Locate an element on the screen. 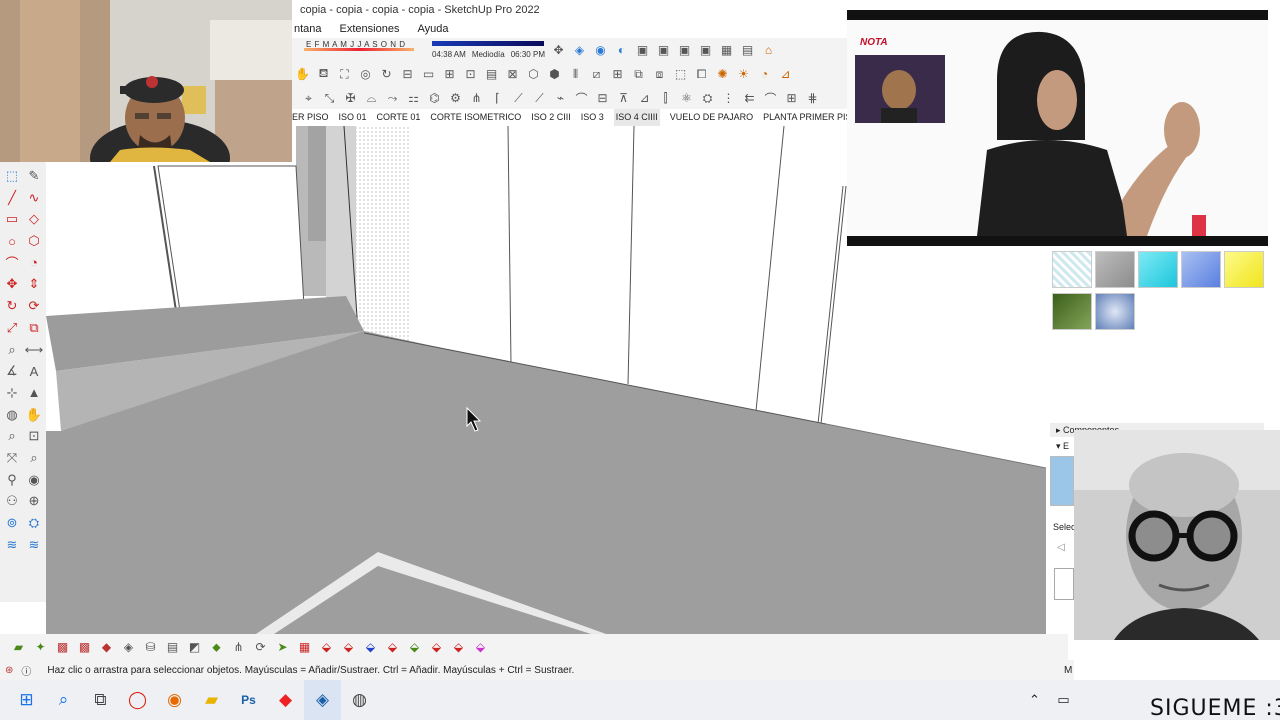 The image size is (1280, 721). refresh-icon: ↻ is located at coordinates (386, 74).